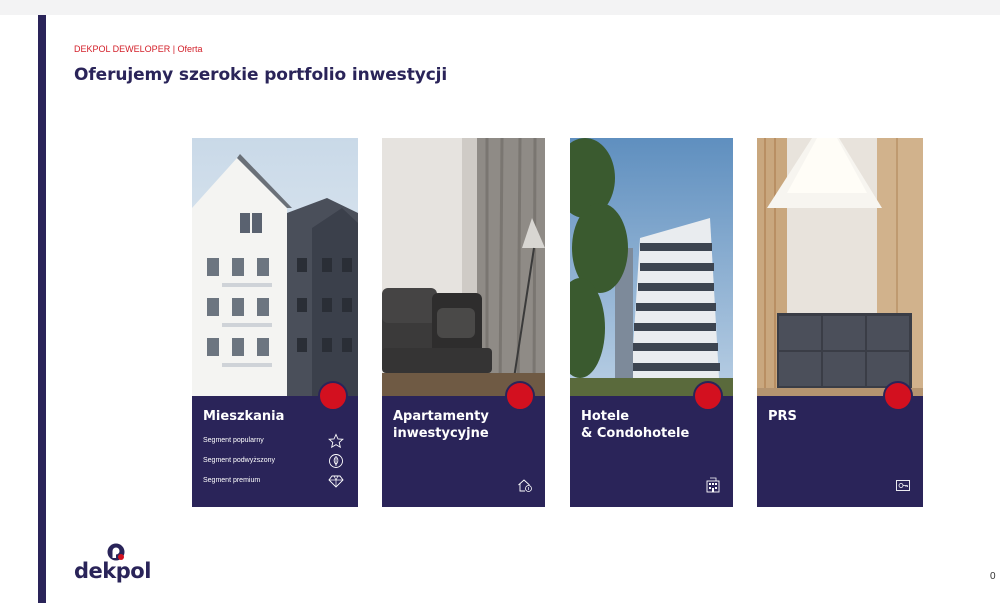 The image size is (1000, 603). Describe the element at coordinates (244, 416) in the screenshot. I see `card-title: Mieszkania` at that location.